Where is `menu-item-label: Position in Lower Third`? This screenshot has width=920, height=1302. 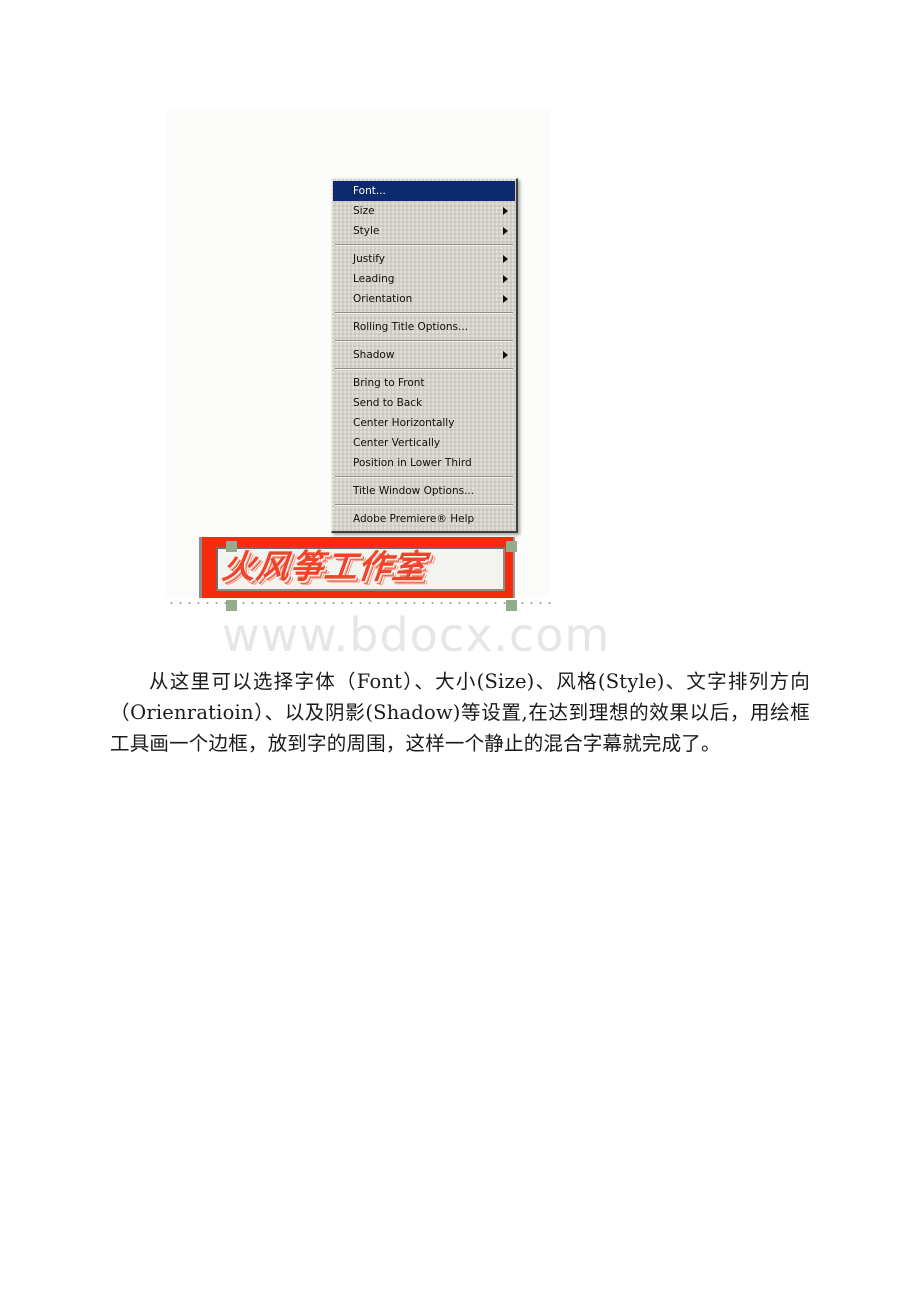 menu-item-label: Position in Lower Third is located at coordinates (412, 463).